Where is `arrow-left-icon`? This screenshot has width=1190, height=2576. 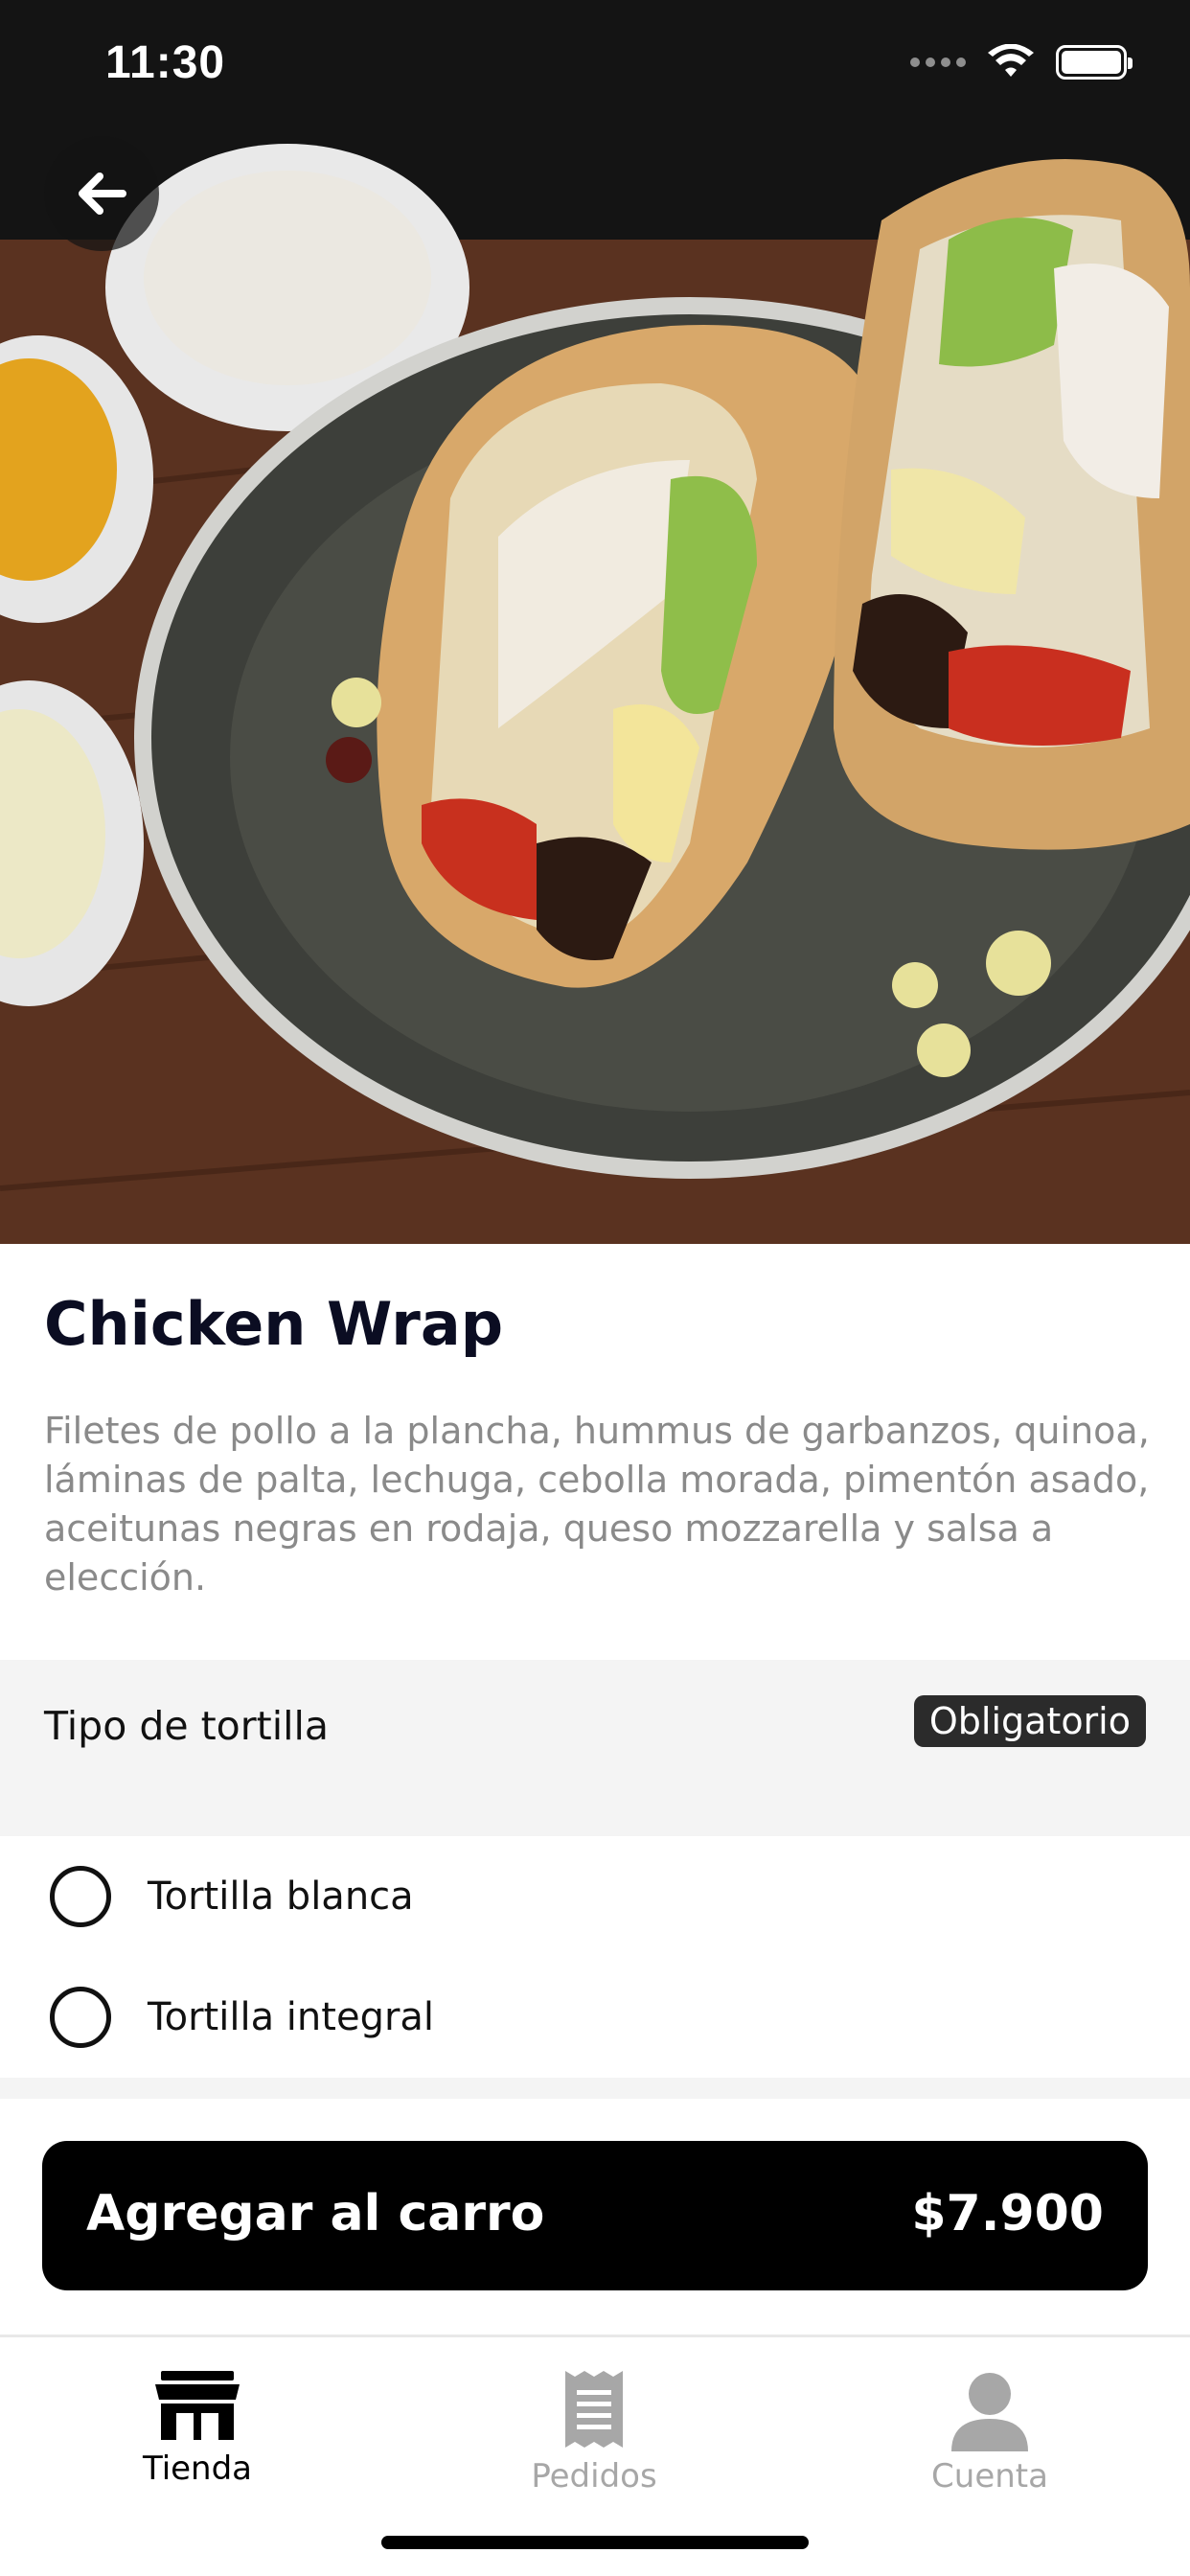 arrow-left-icon is located at coordinates (103, 193).